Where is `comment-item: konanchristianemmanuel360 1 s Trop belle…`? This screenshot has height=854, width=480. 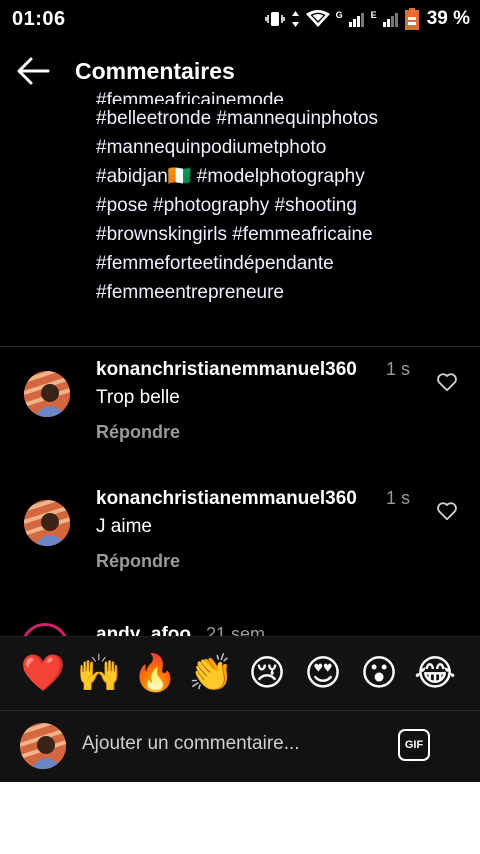
comment-item: konanchristianemmanuel360 1 s Trop belle… is located at coordinates (240, 420).